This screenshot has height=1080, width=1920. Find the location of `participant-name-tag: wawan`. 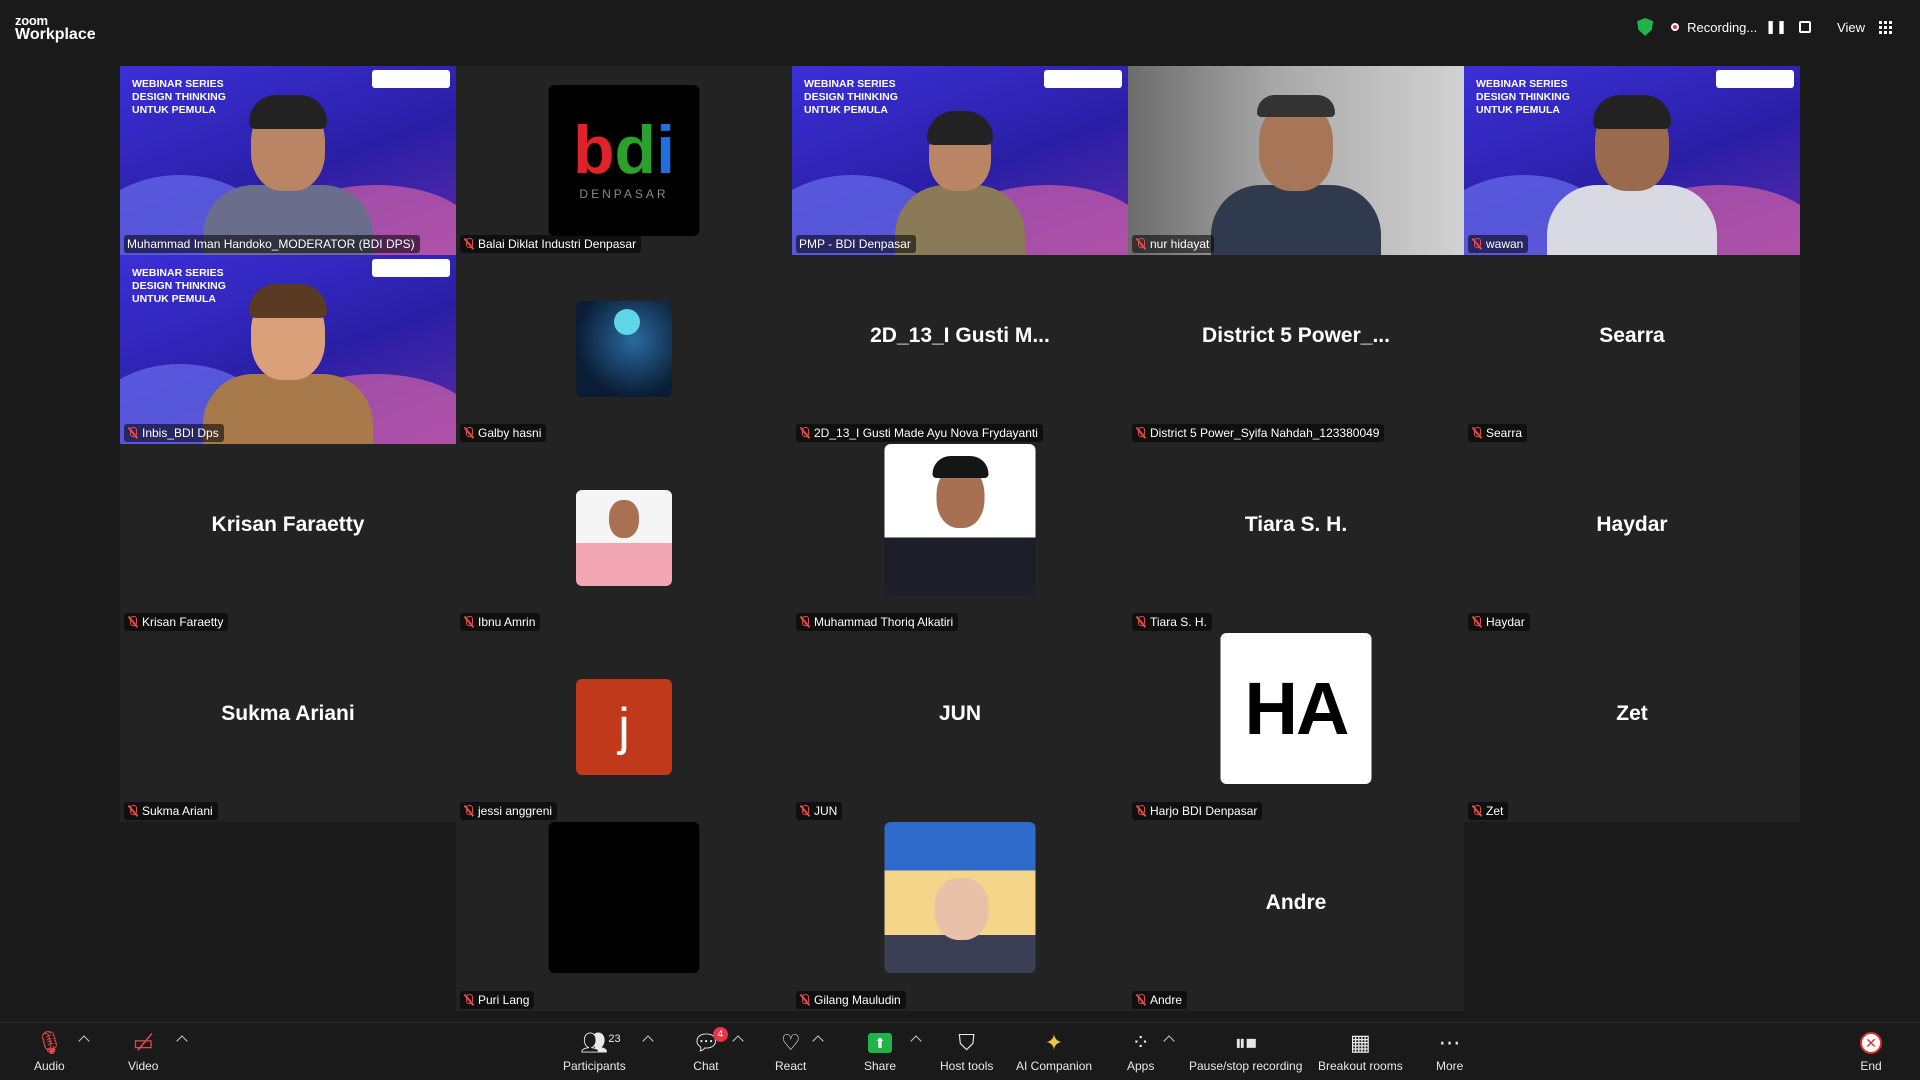

participant-name-tag: wawan is located at coordinates (1498, 244).